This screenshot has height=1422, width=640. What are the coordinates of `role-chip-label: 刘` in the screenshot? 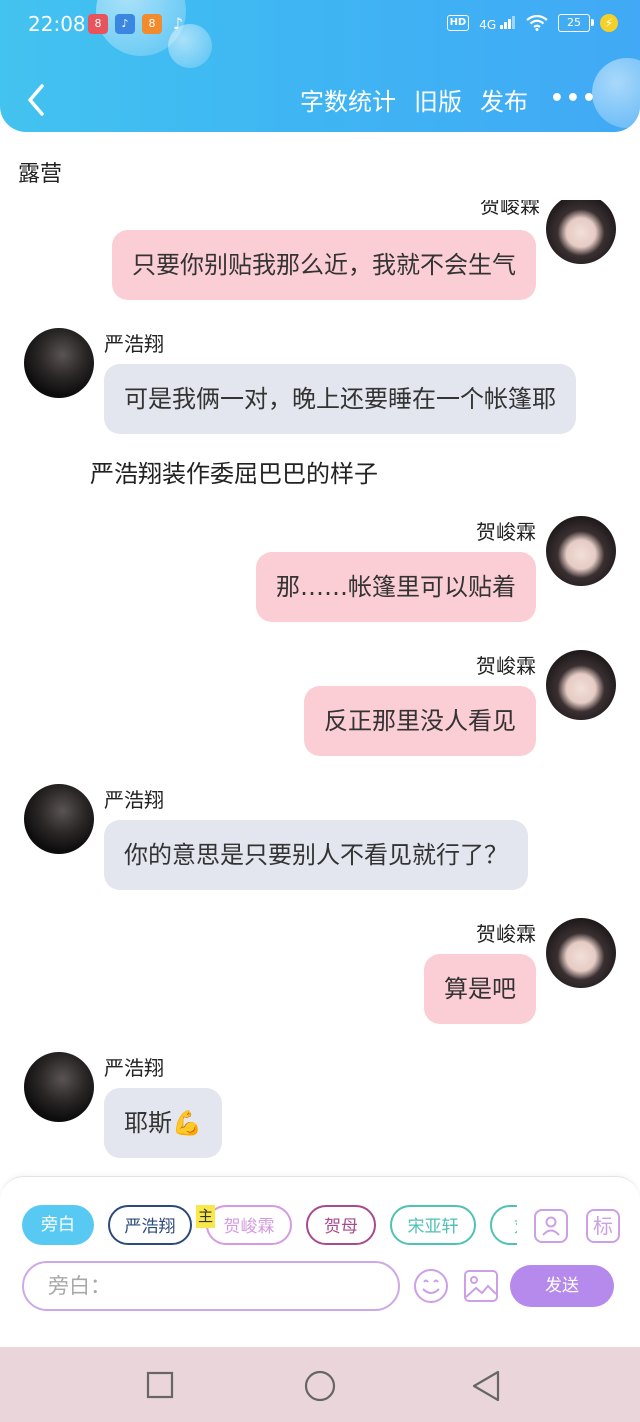 It's located at (515, 1227).